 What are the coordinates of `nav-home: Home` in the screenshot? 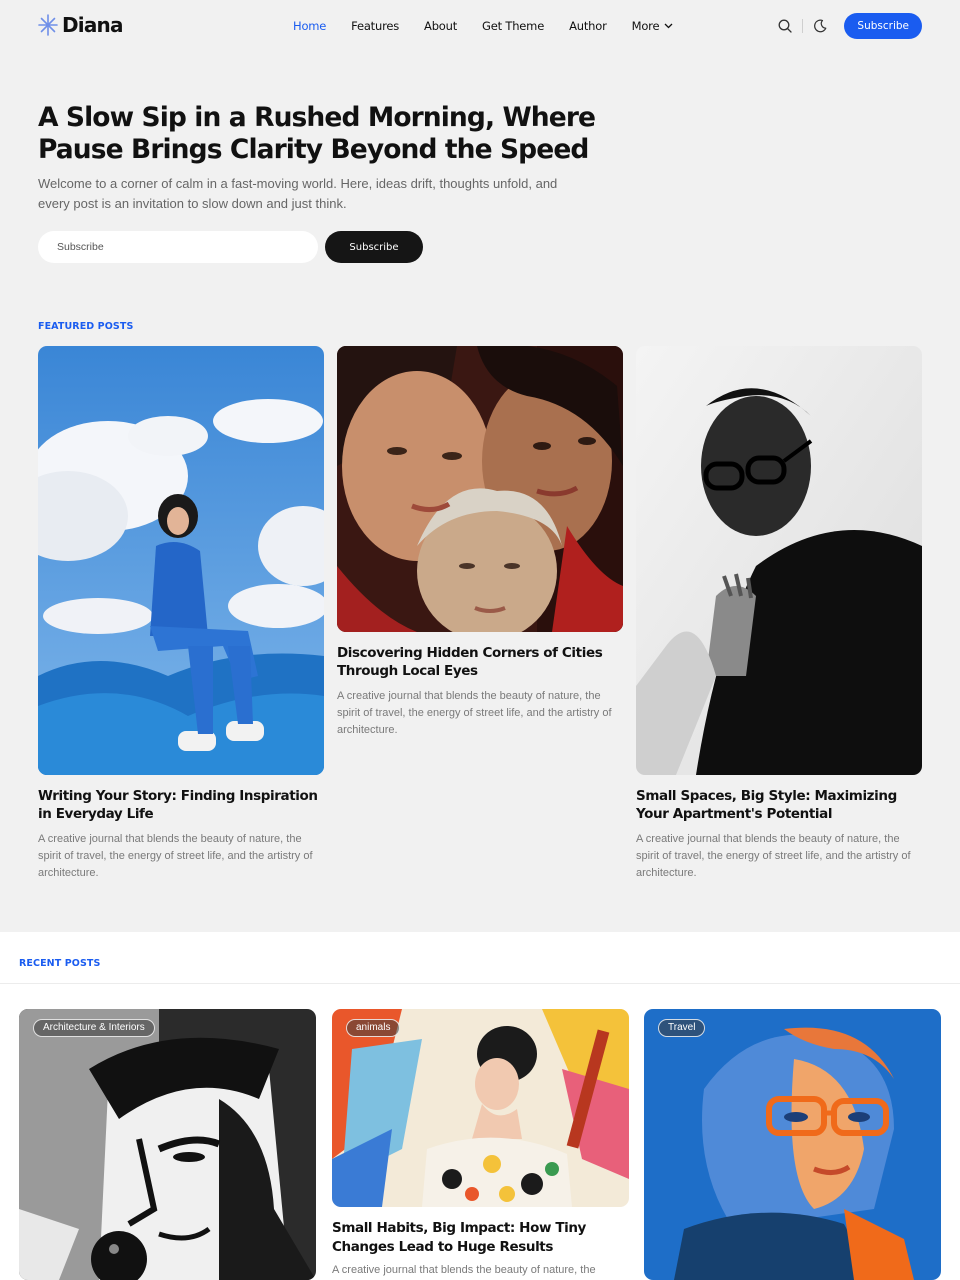 It's located at (309, 26).